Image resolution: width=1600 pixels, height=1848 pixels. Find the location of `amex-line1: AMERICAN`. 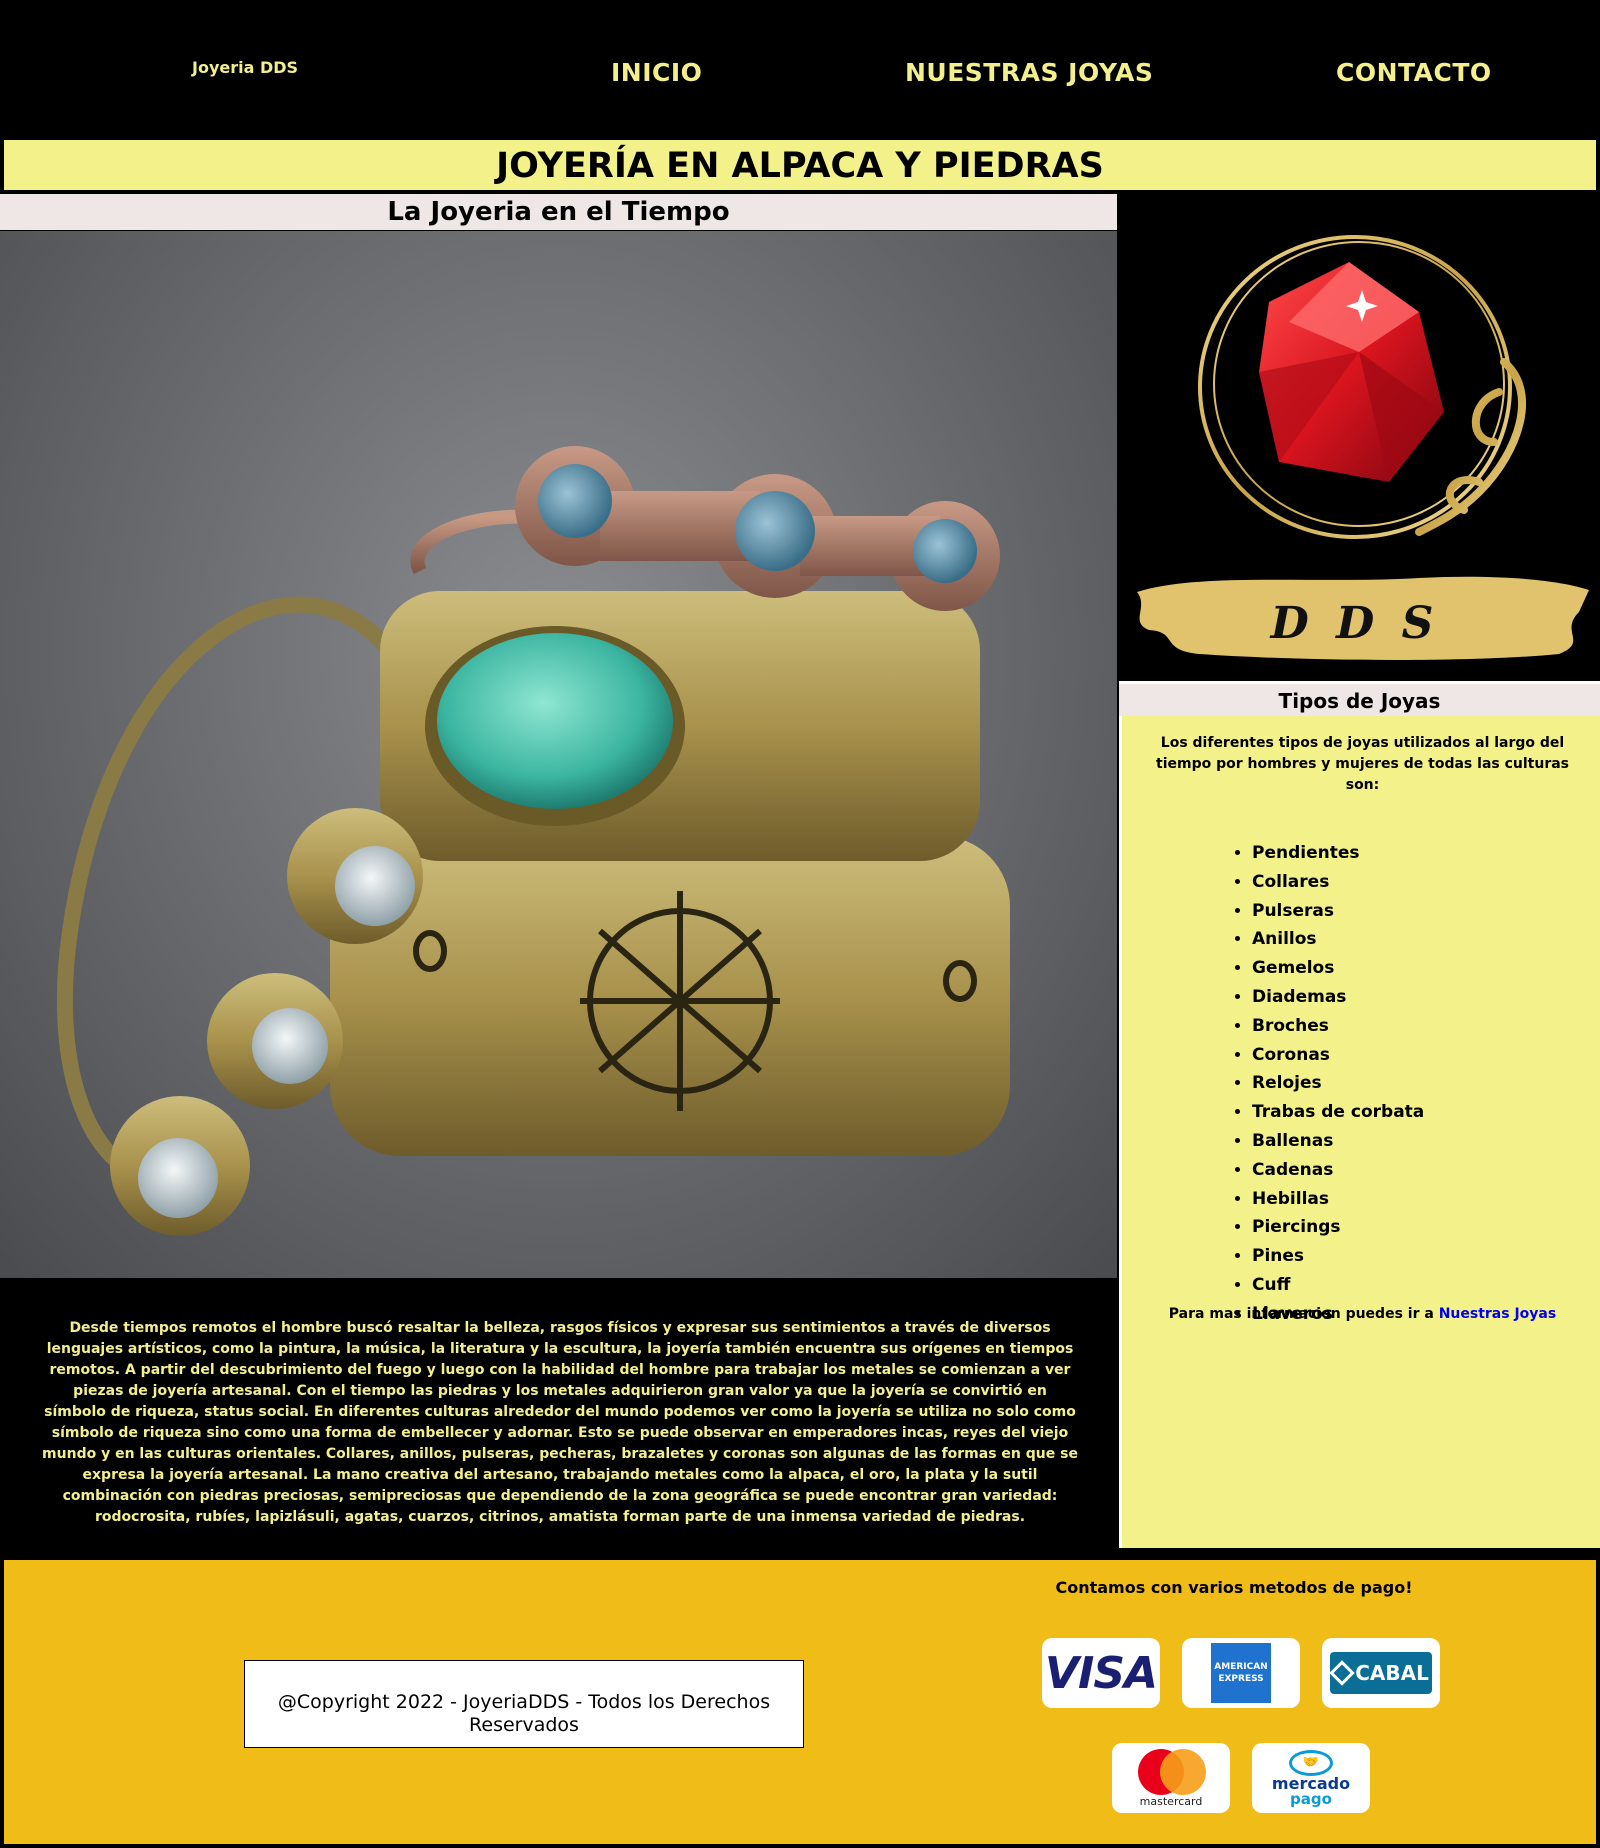

amex-line1: AMERICAN is located at coordinates (1241, 1667).